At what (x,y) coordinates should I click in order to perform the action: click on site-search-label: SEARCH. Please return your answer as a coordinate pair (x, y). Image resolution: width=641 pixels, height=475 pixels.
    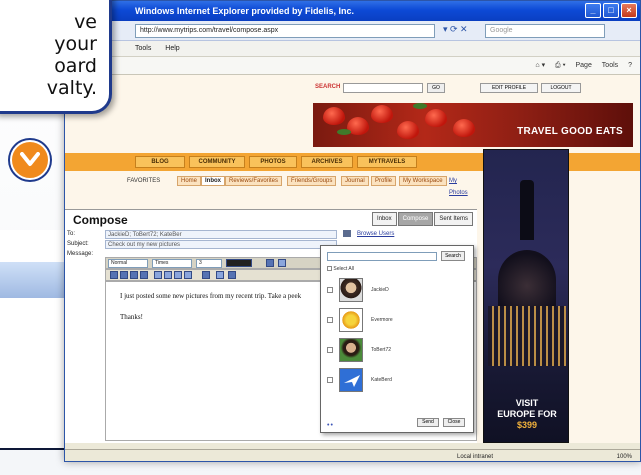
    Looking at the image, I should click on (328, 87).